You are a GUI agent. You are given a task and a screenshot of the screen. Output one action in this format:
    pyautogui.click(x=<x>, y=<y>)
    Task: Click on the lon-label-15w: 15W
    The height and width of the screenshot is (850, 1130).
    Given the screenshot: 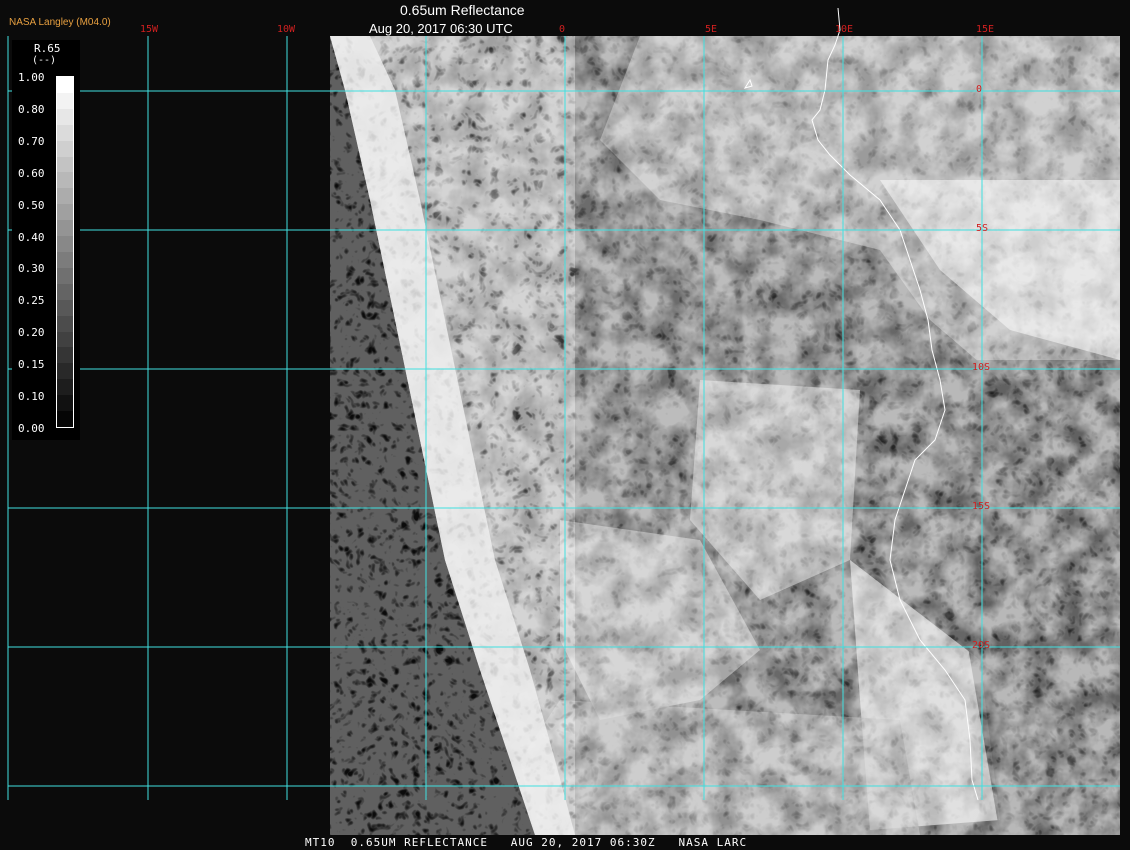 What is the action you would take?
    pyautogui.click(x=149, y=29)
    